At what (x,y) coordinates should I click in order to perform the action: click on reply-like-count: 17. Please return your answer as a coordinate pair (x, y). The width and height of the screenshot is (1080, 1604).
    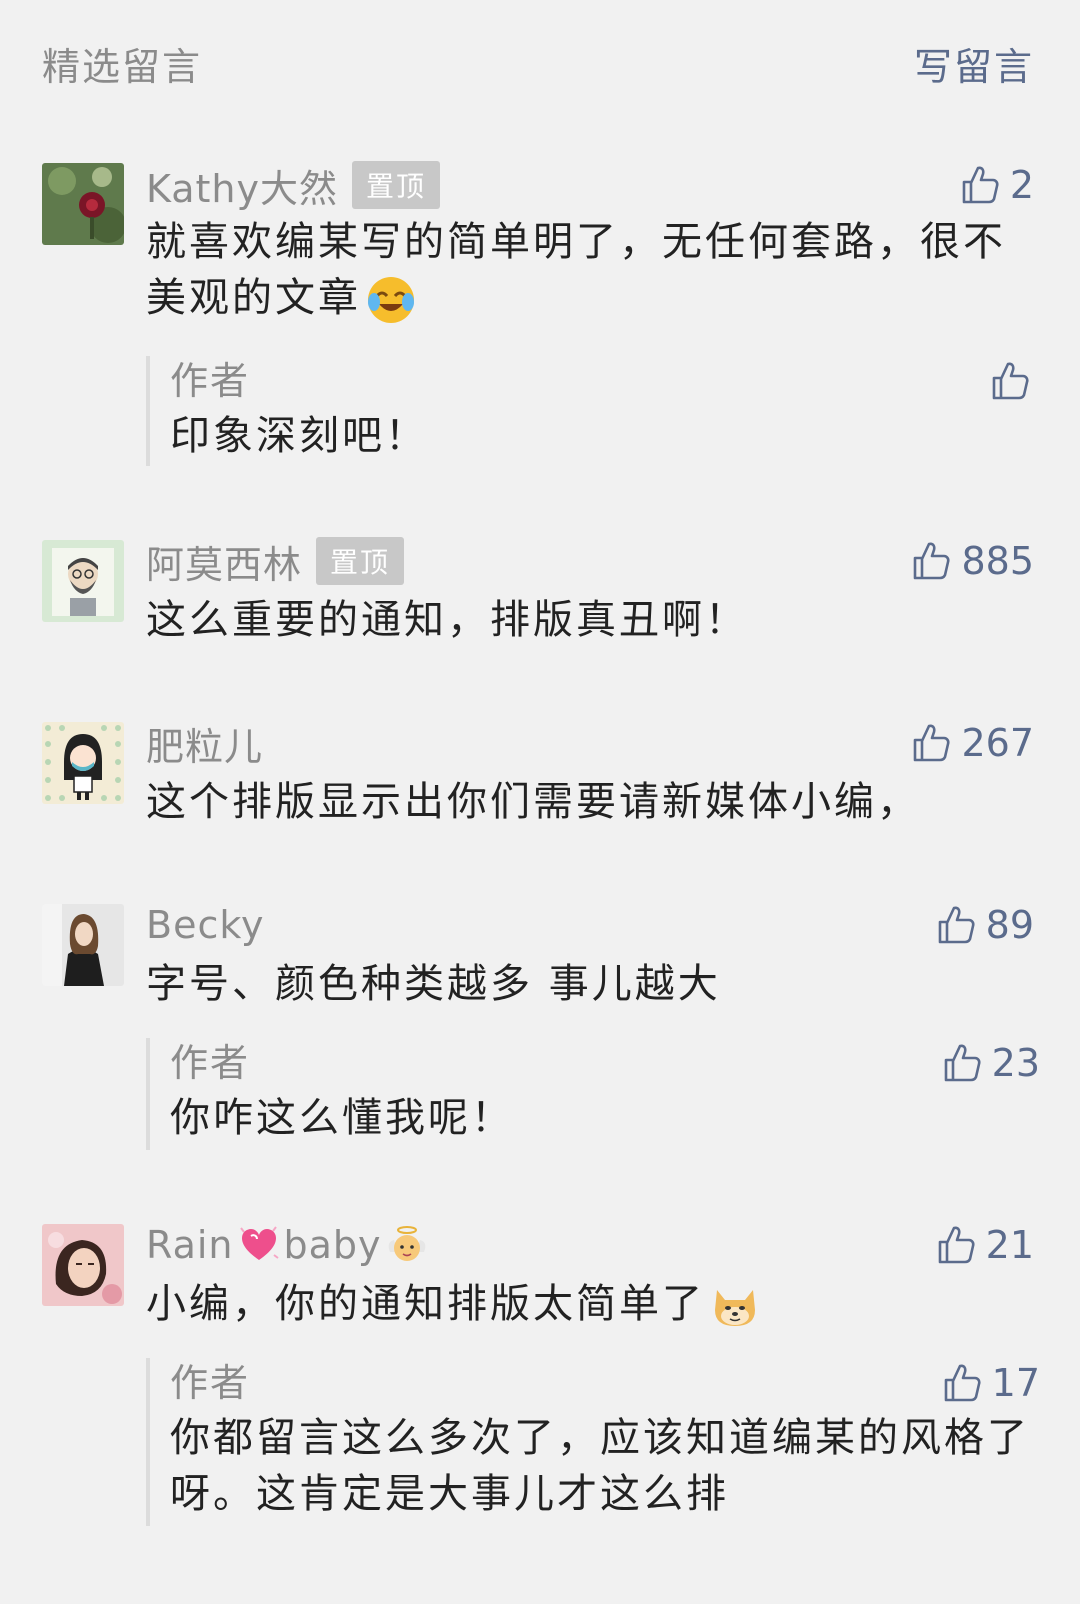
    Looking at the image, I should click on (1015, 1383).